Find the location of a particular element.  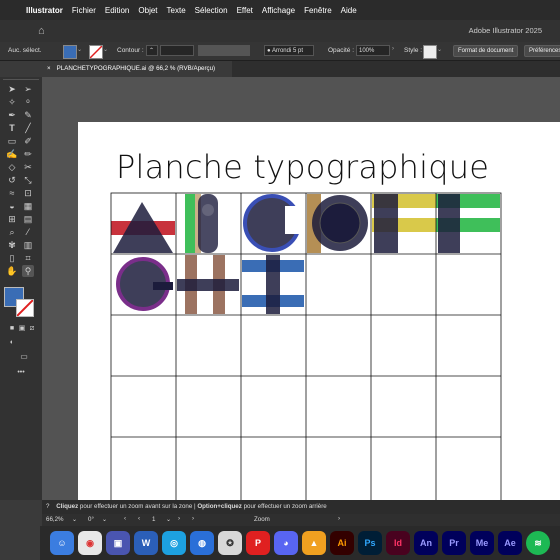

paintbrush-icon: ✐ is located at coordinates (28, 141).